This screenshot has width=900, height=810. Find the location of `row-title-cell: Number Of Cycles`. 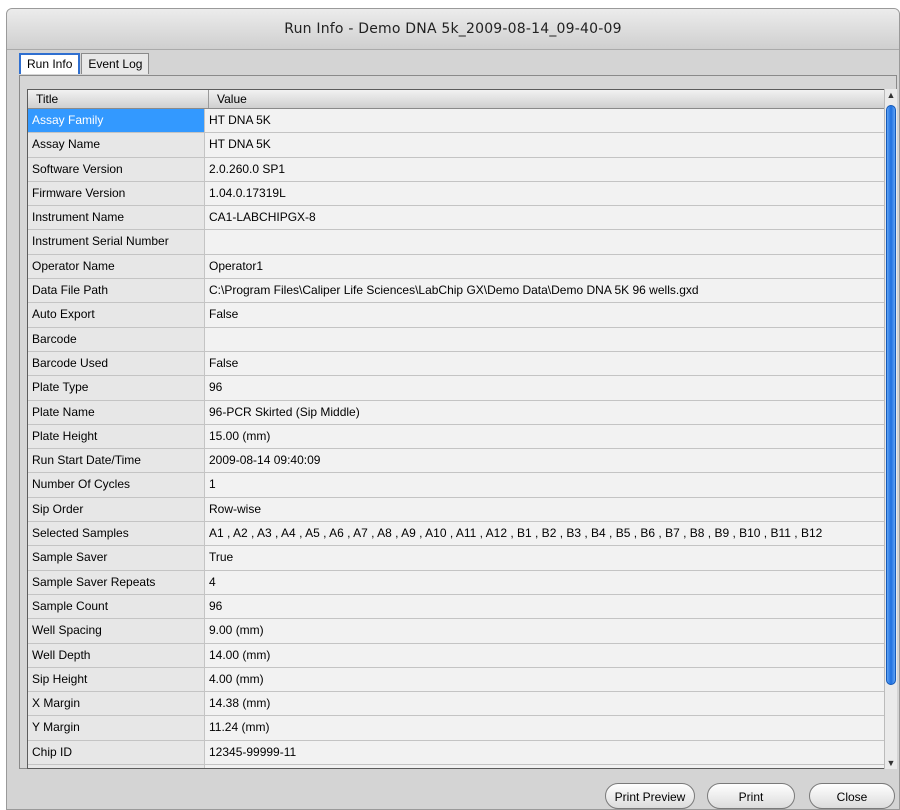

row-title-cell: Number Of Cycles is located at coordinates (116, 485).